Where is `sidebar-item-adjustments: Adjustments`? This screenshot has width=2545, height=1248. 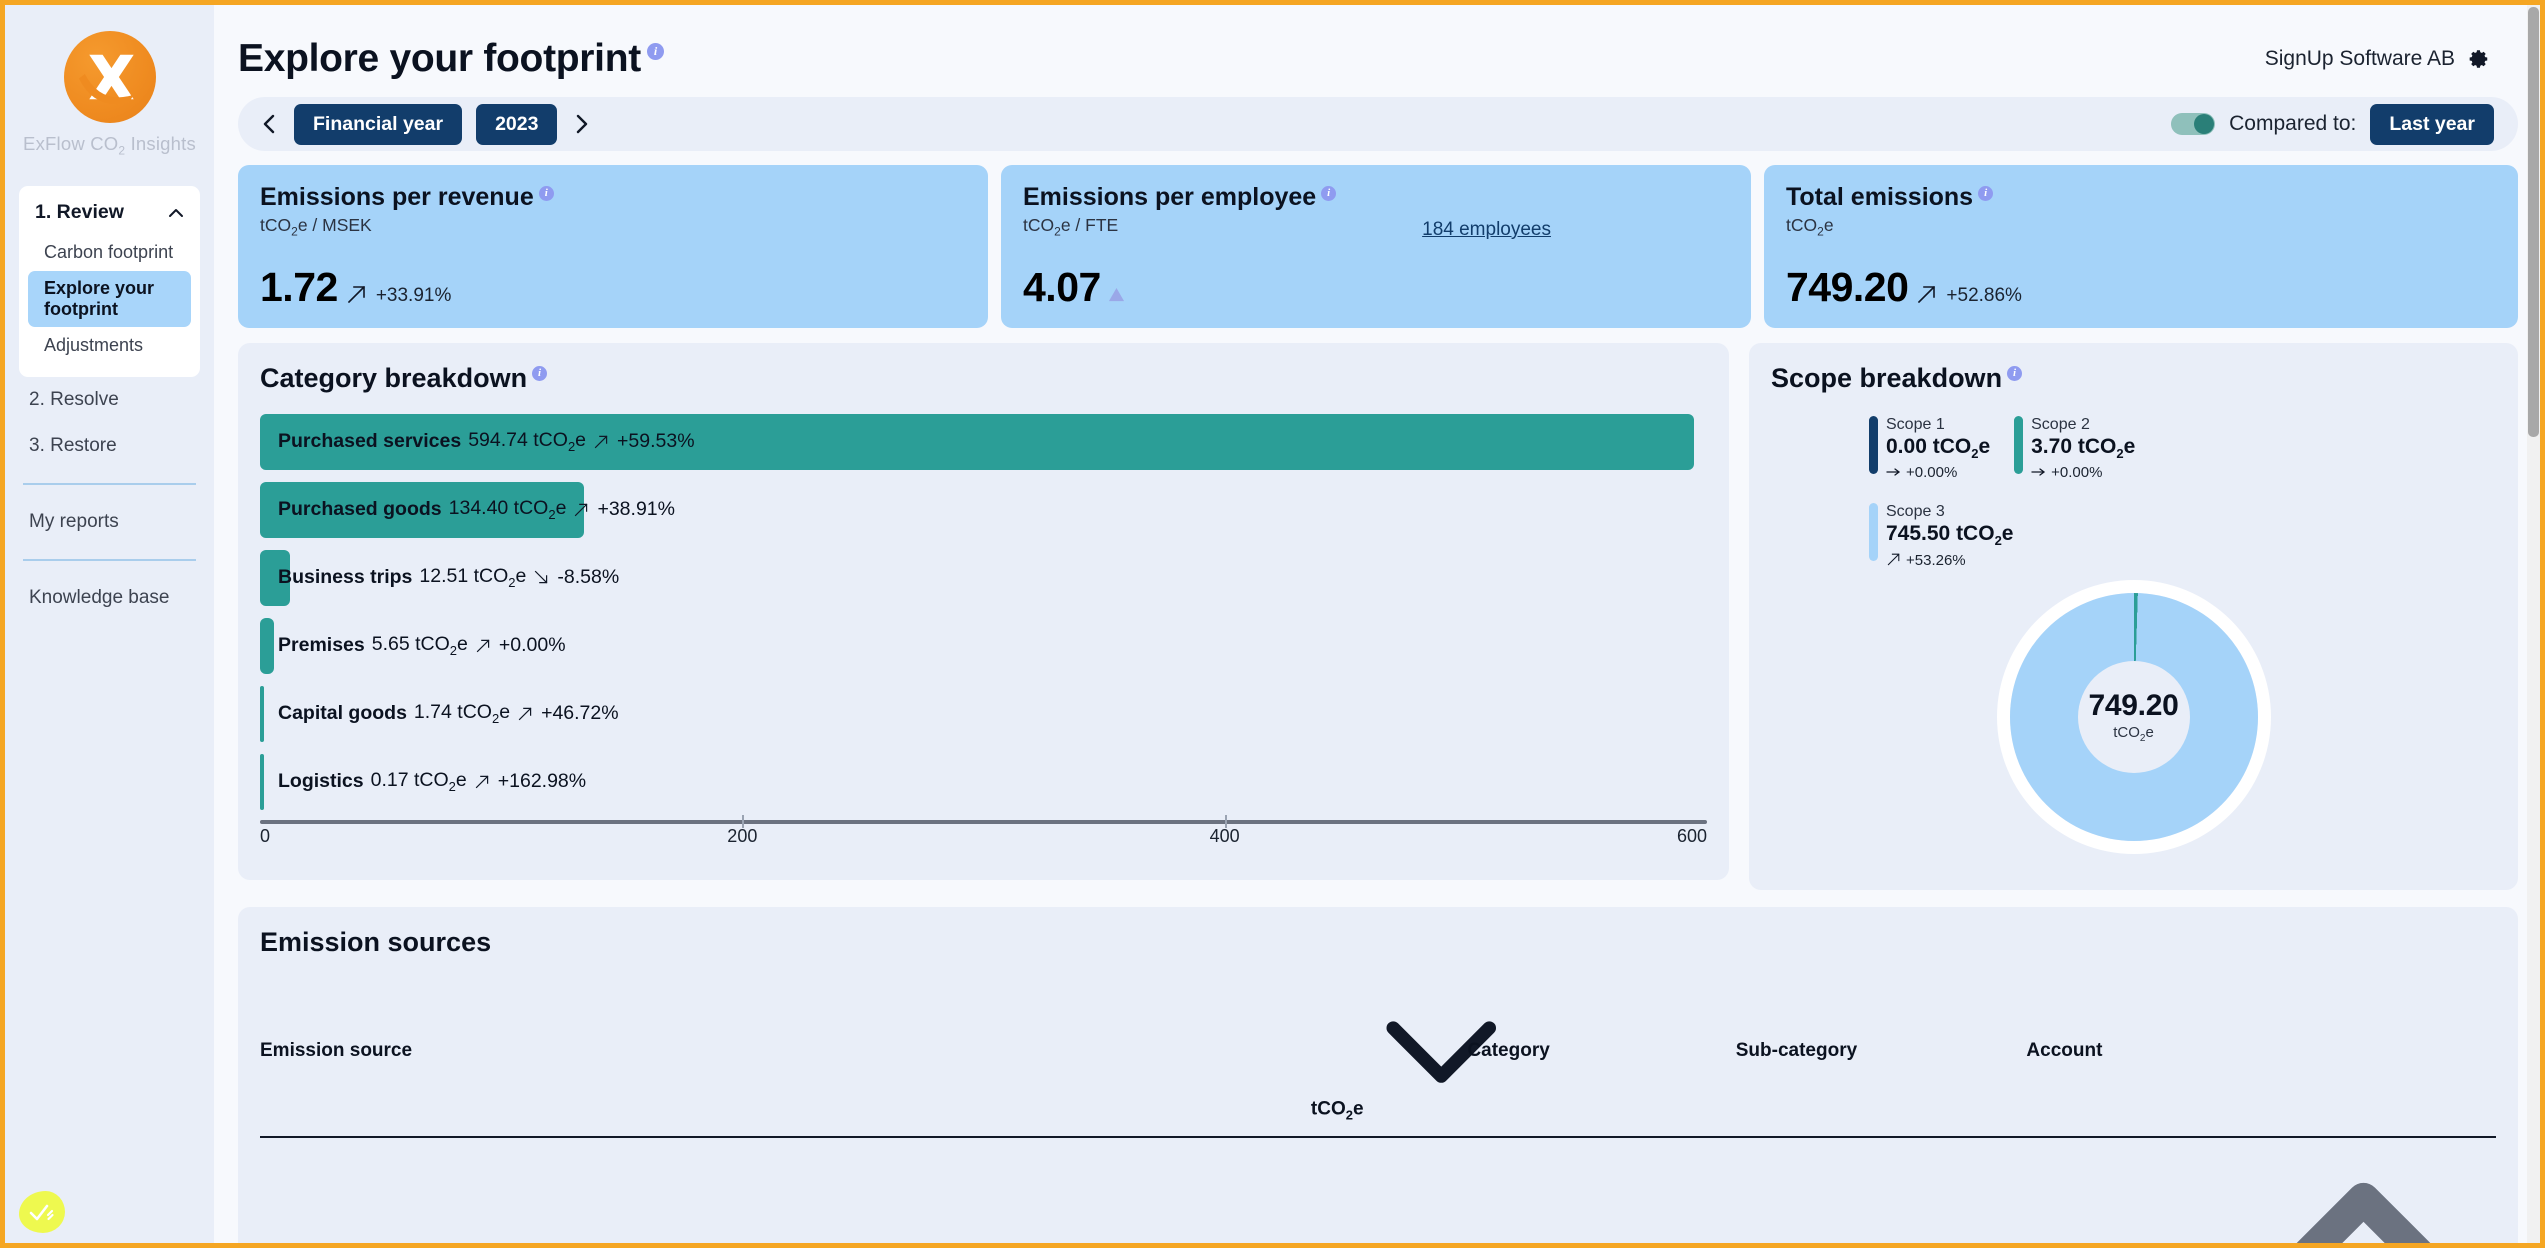
sidebar-item-adjustments: Adjustments is located at coordinates (109, 345).